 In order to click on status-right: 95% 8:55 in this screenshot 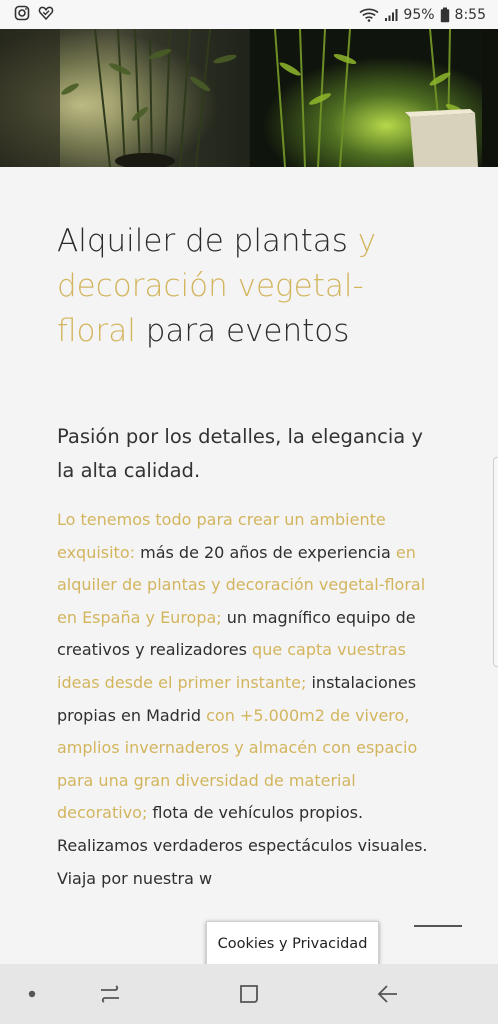, I will do `click(422, 15)`.